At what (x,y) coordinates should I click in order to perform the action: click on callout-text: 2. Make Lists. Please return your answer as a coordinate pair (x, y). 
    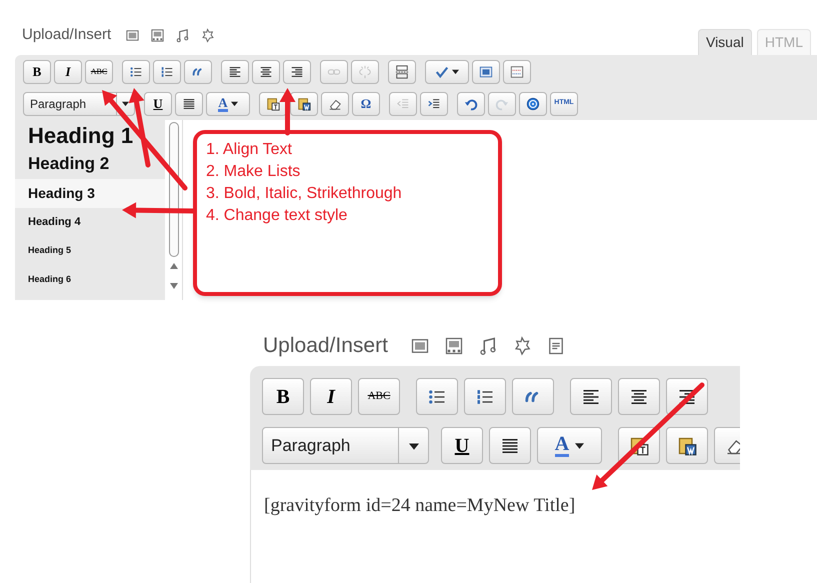
    Looking at the image, I should click on (254, 172).